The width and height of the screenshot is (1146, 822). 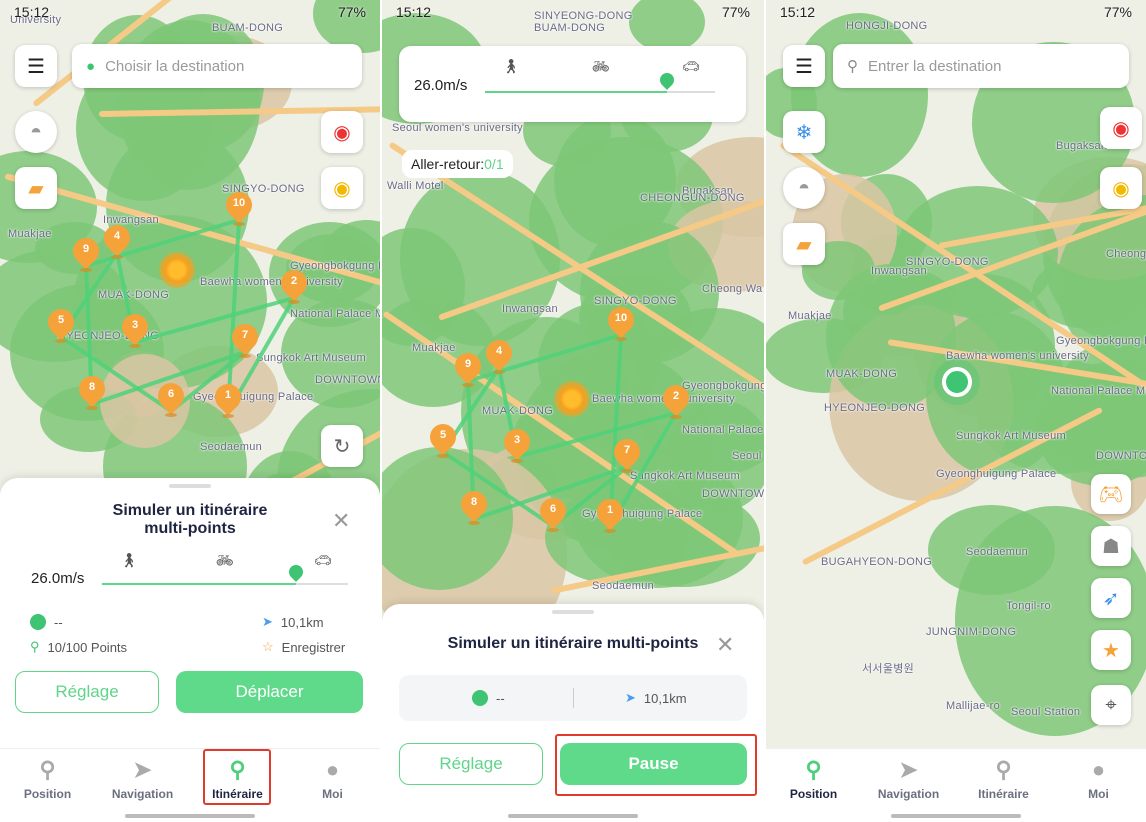 I want to click on map-label: Mallijae-ro, so click(x=973, y=706).